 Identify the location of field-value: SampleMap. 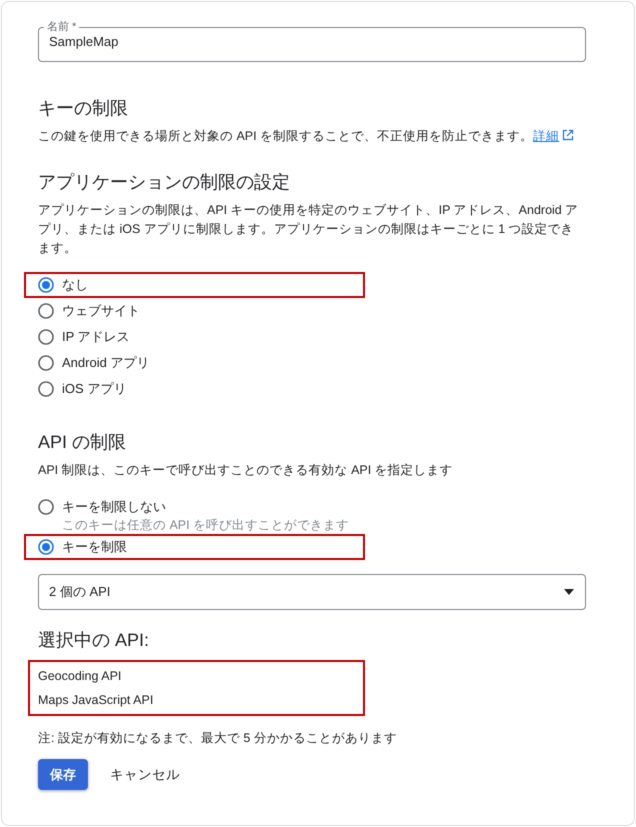
(83, 41).